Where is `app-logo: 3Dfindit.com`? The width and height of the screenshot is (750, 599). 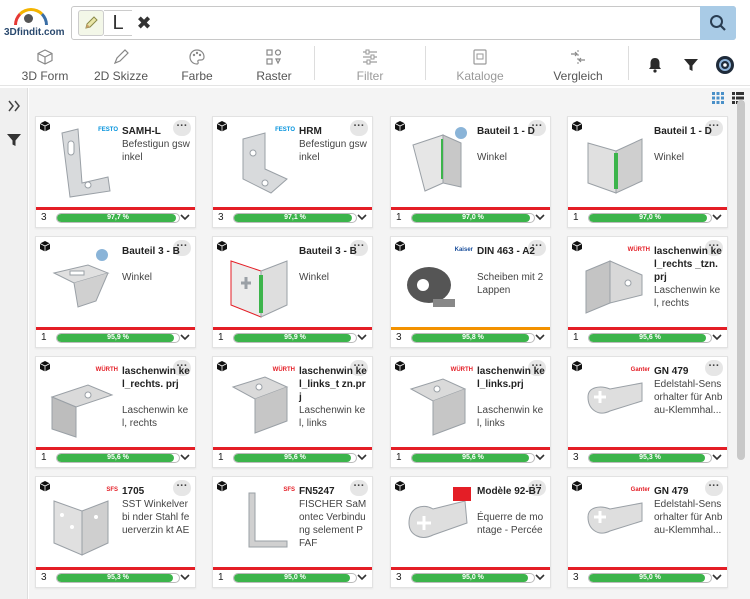 app-logo: 3Dfindit.com is located at coordinates (35, 23).